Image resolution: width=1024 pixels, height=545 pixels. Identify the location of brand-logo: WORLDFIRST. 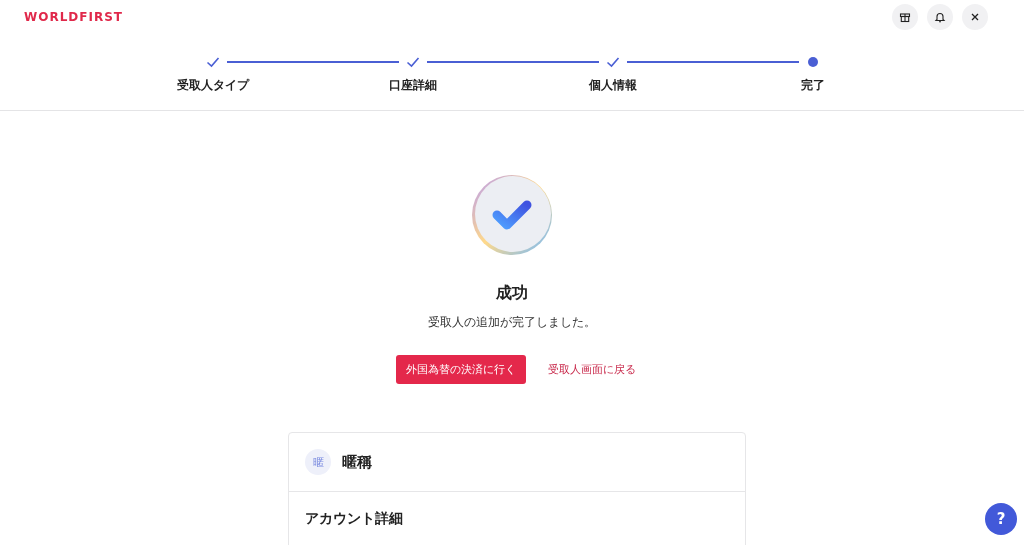
(73, 17).